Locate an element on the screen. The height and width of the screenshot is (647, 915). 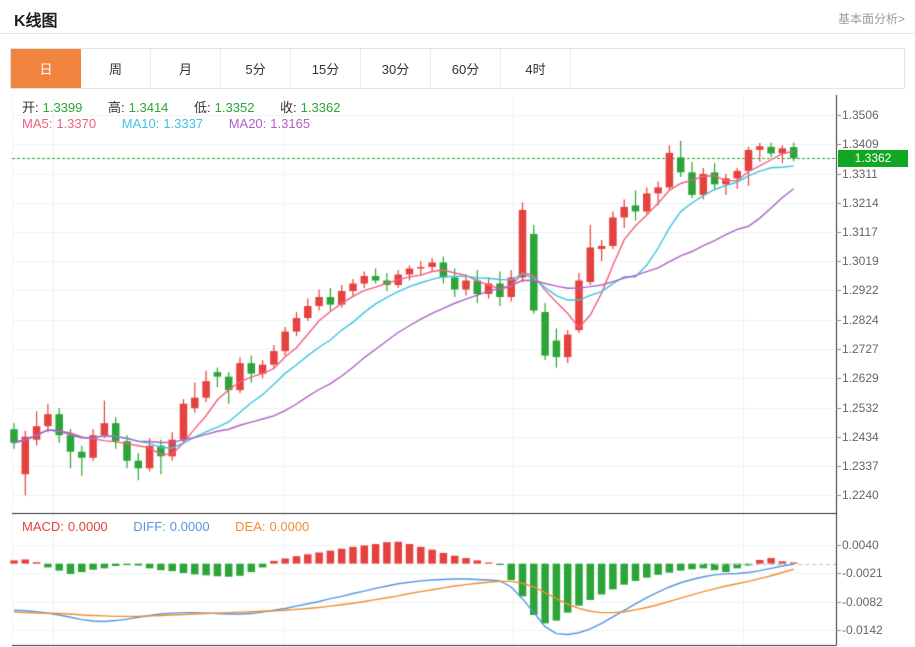
low-label: 低: is located at coordinates (202, 107).